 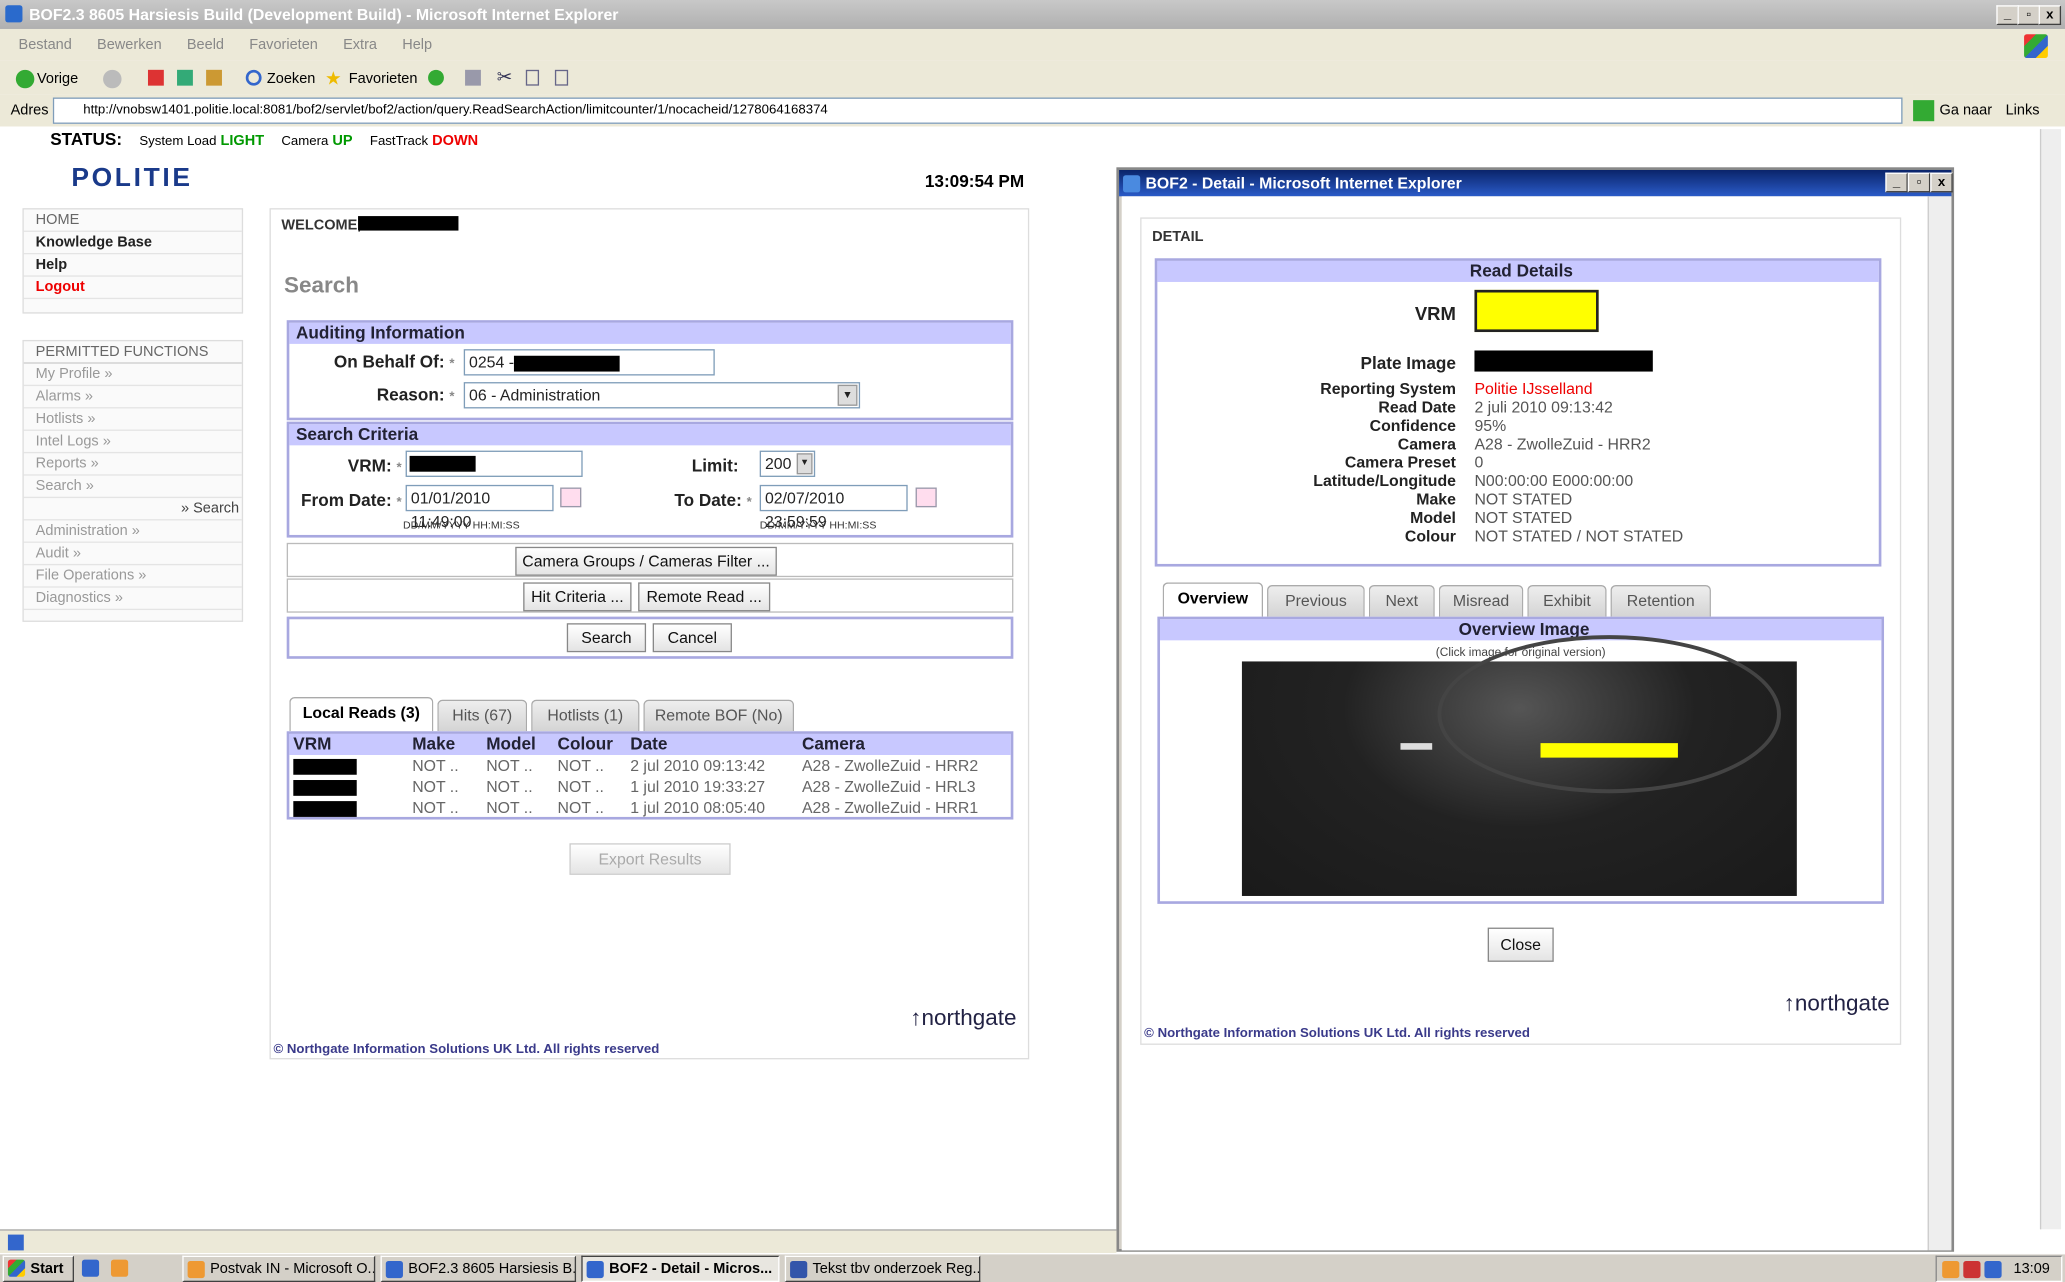 What do you see at coordinates (1919, 182) in the screenshot?
I see `detail-restore-button: ▫` at bounding box center [1919, 182].